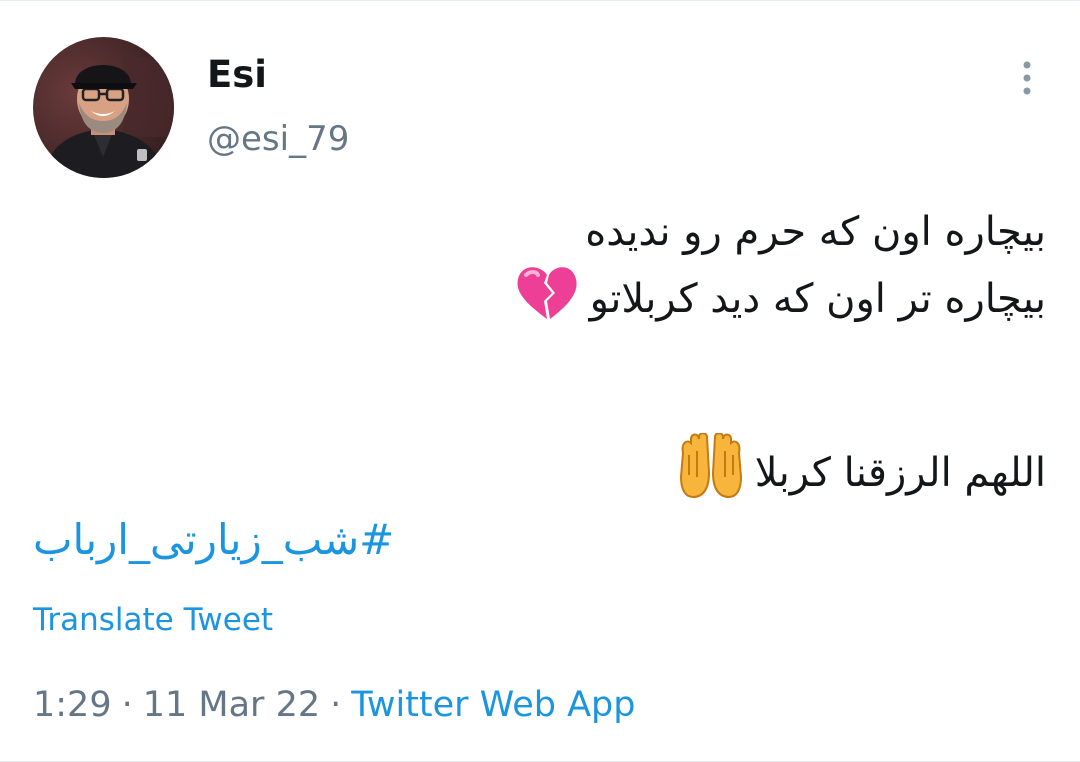 The width and height of the screenshot is (1080, 762). I want to click on tweet-line-1: بیچاره اون که حرم رو ندیده, so click(815, 232).